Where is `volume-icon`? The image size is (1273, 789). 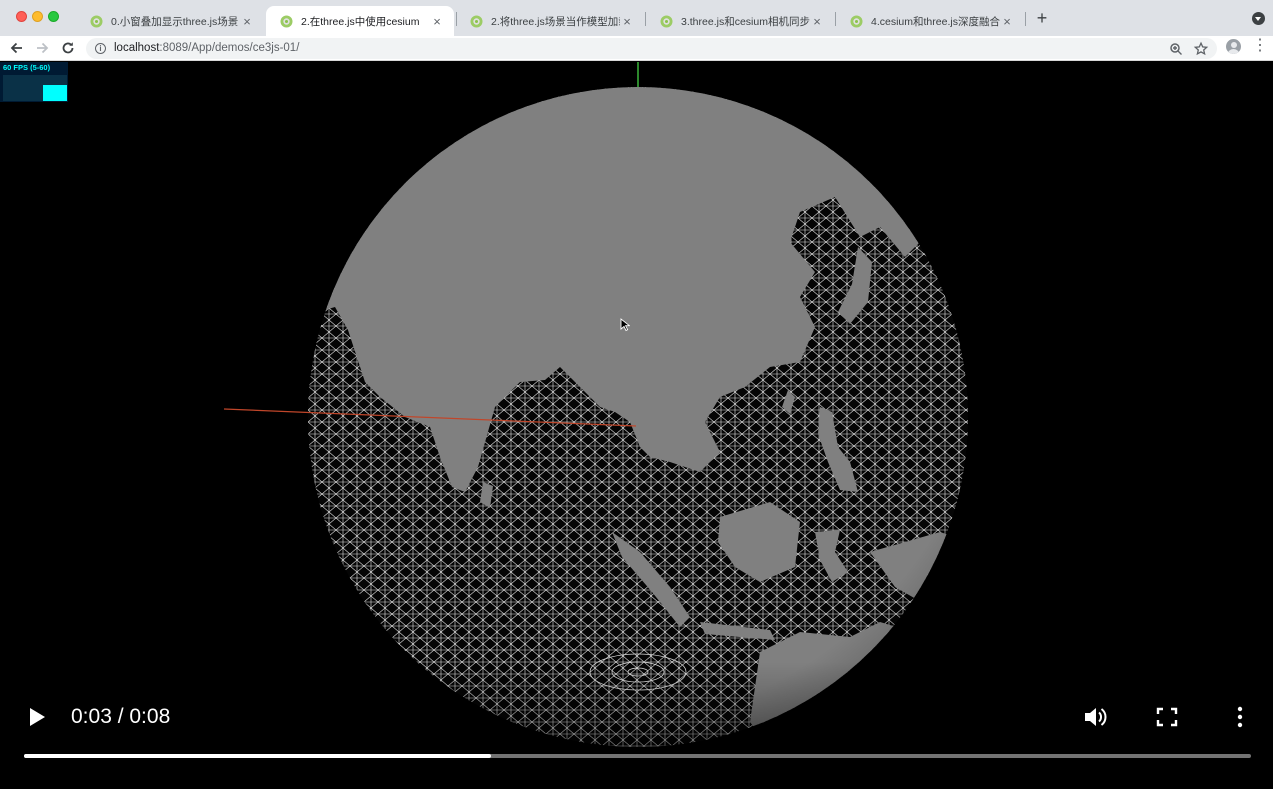
volume-icon is located at coordinates (1095, 717).